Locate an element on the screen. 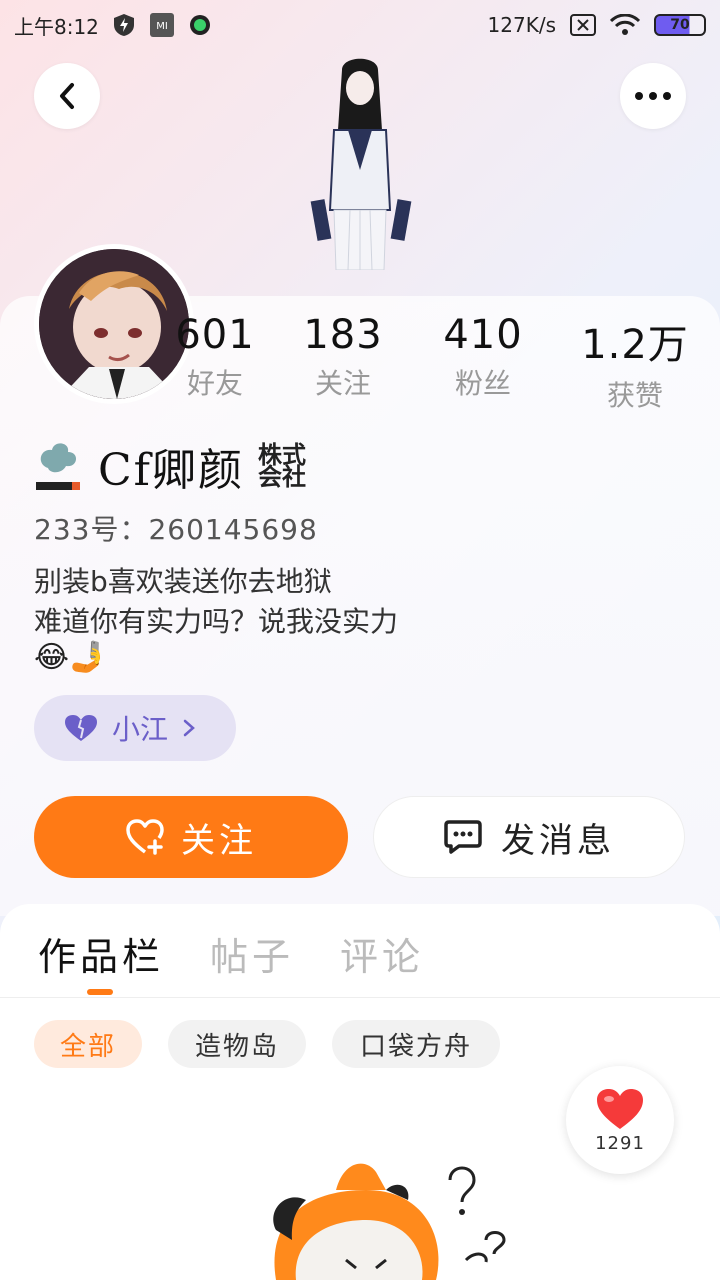 The width and height of the screenshot is (720, 1280). more-dots-icon is located at coordinates (653, 96).